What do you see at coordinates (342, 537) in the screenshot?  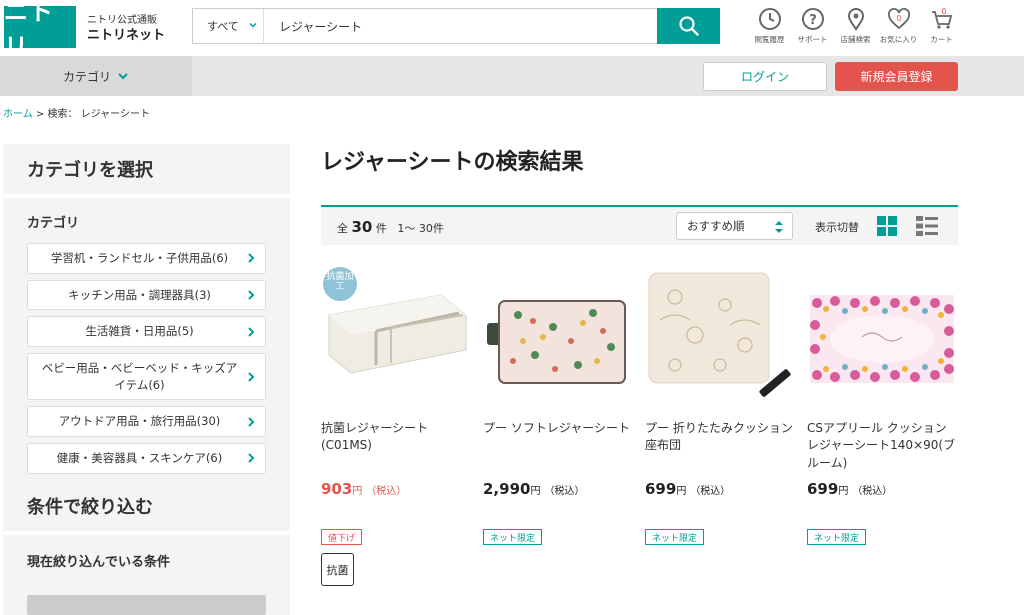 I see `price-down-badge: 値下げ` at bounding box center [342, 537].